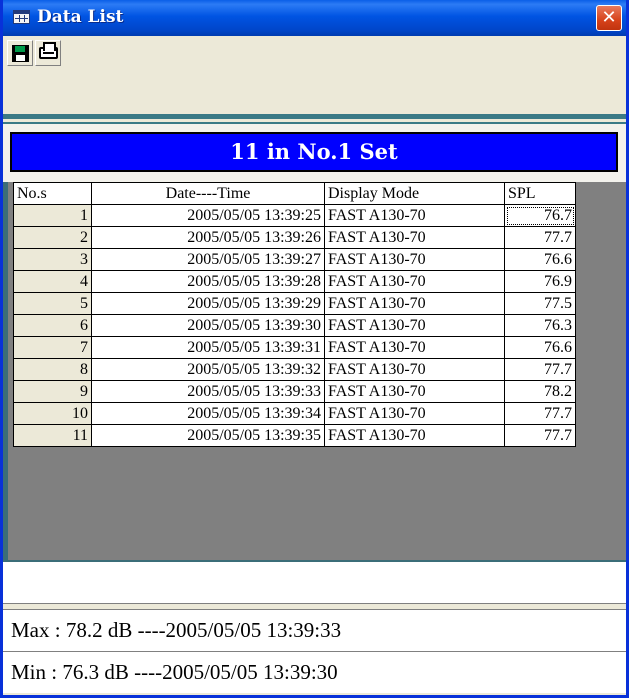 The image size is (629, 698). Describe the element at coordinates (52, 413) in the screenshot. I see `row-number-cell: 10` at that location.